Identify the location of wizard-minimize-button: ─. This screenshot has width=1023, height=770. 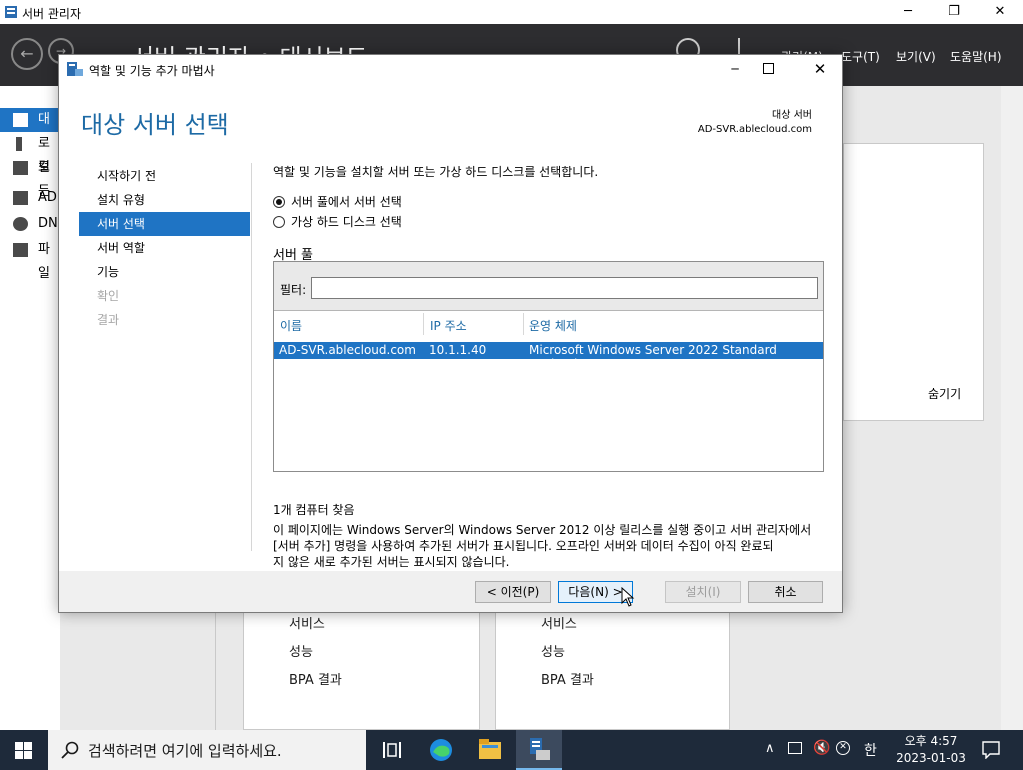
(735, 69).